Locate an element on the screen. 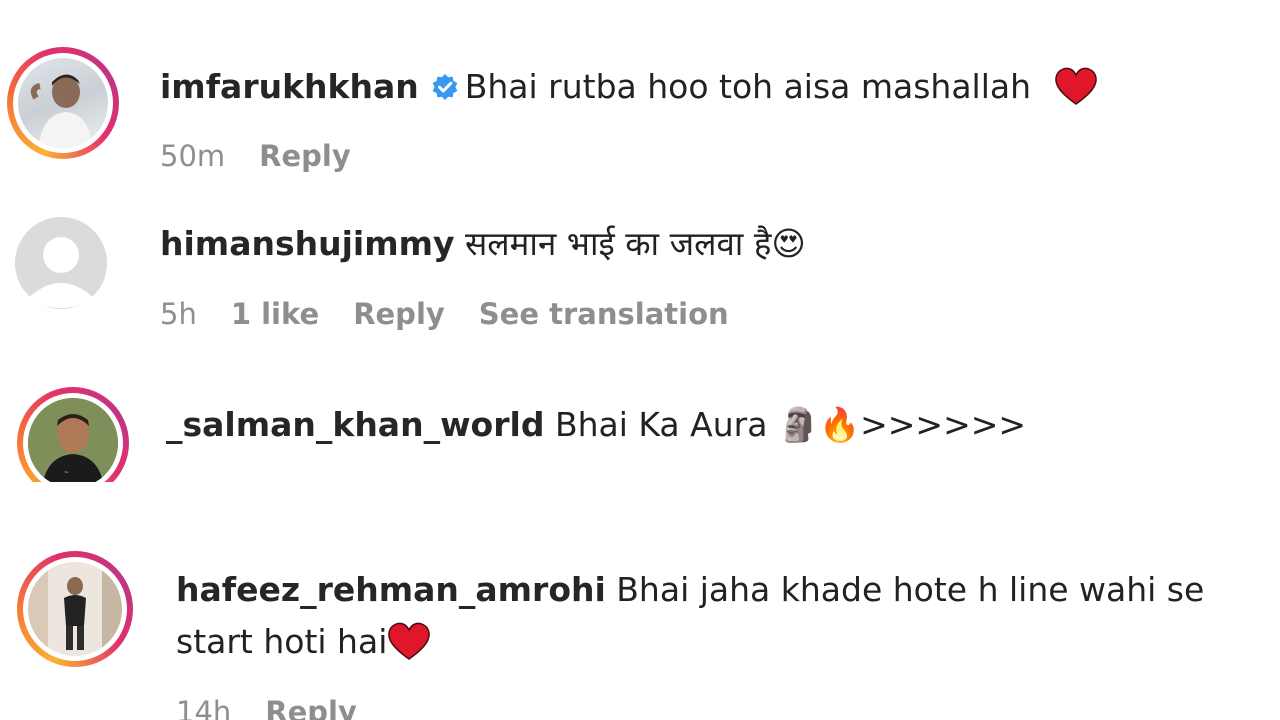 The width and height of the screenshot is (1280, 720). comment-time: 5h is located at coordinates (178, 314).